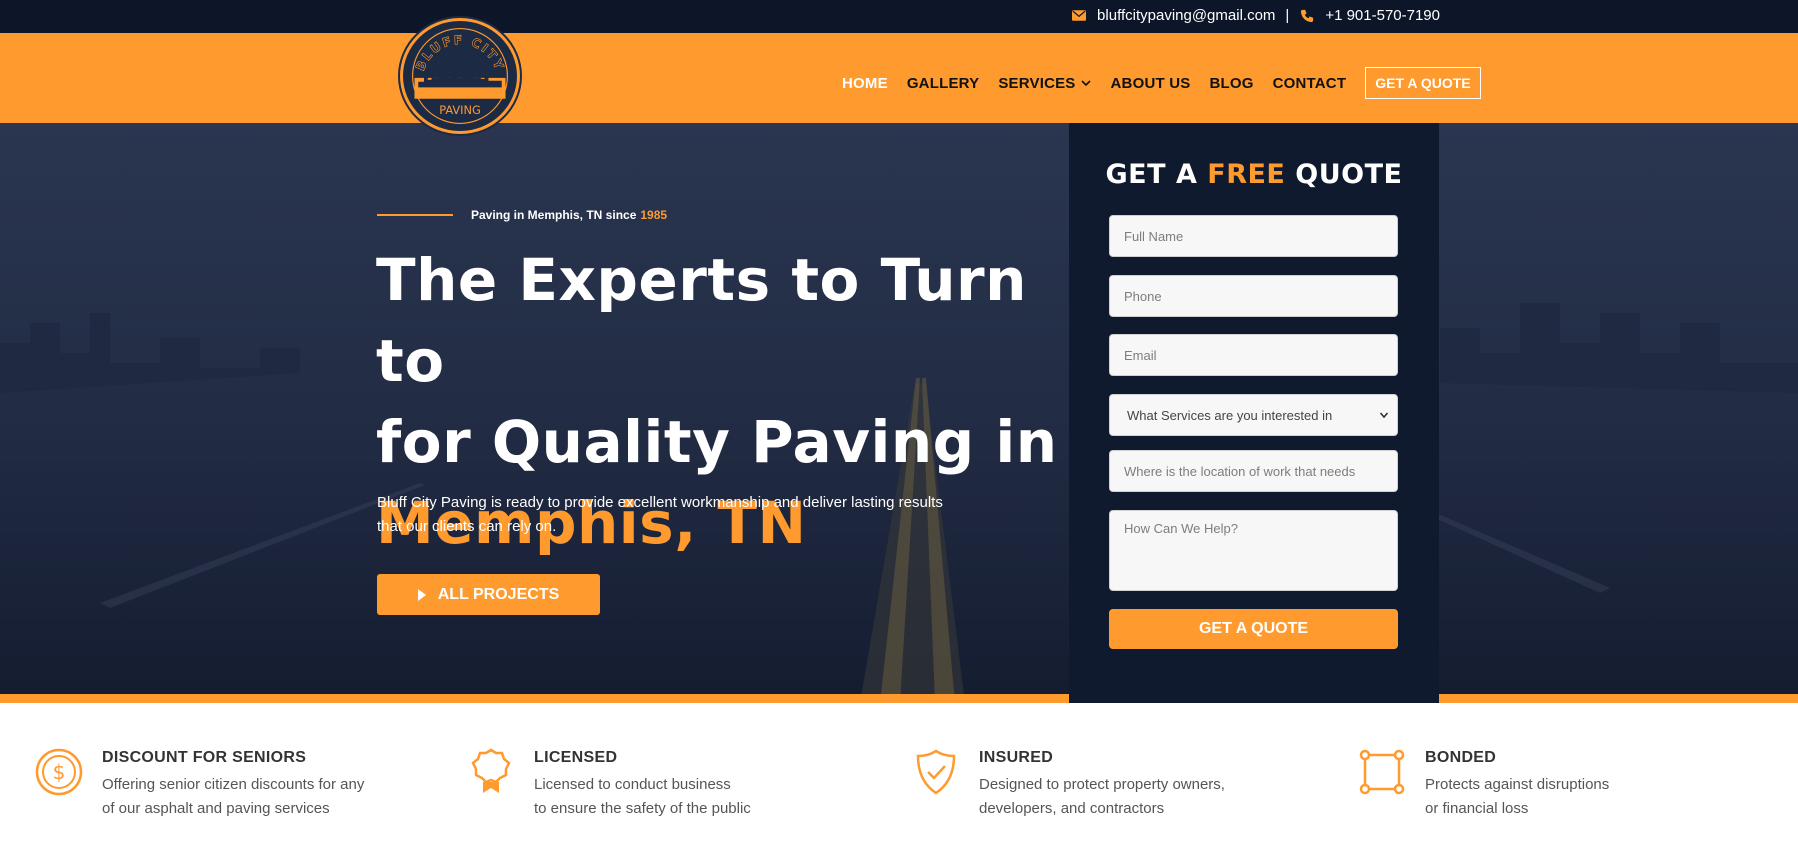  What do you see at coordinates (491, 770) in the screenshot?
I see `award-badge-icon` at bounding box center [491, 770].